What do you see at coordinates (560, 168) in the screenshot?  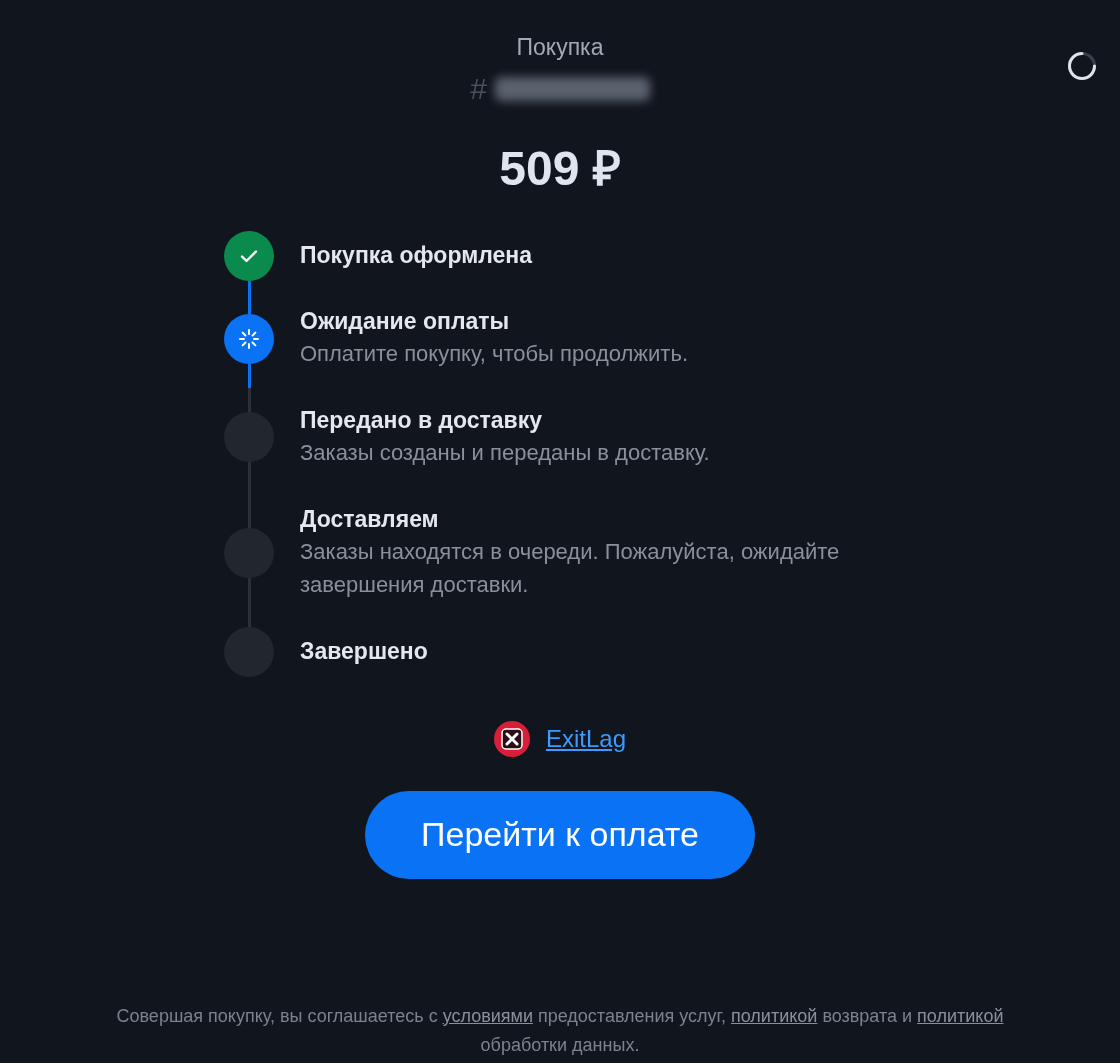 I see `price-amount: 509 ₽` at bounding box center [560, 168].